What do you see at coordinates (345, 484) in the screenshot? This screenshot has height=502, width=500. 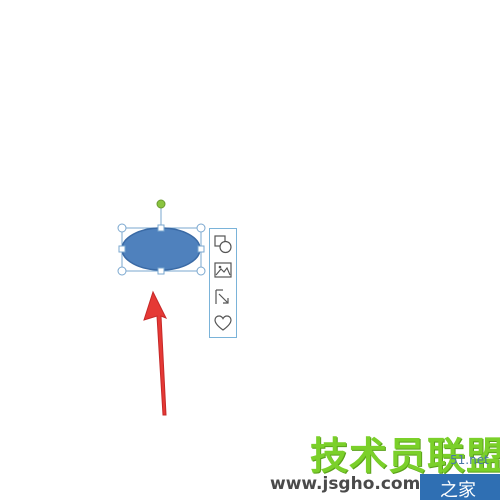 I see `watermark-url: www.jsgho.com` at bounding box center [345, 484].